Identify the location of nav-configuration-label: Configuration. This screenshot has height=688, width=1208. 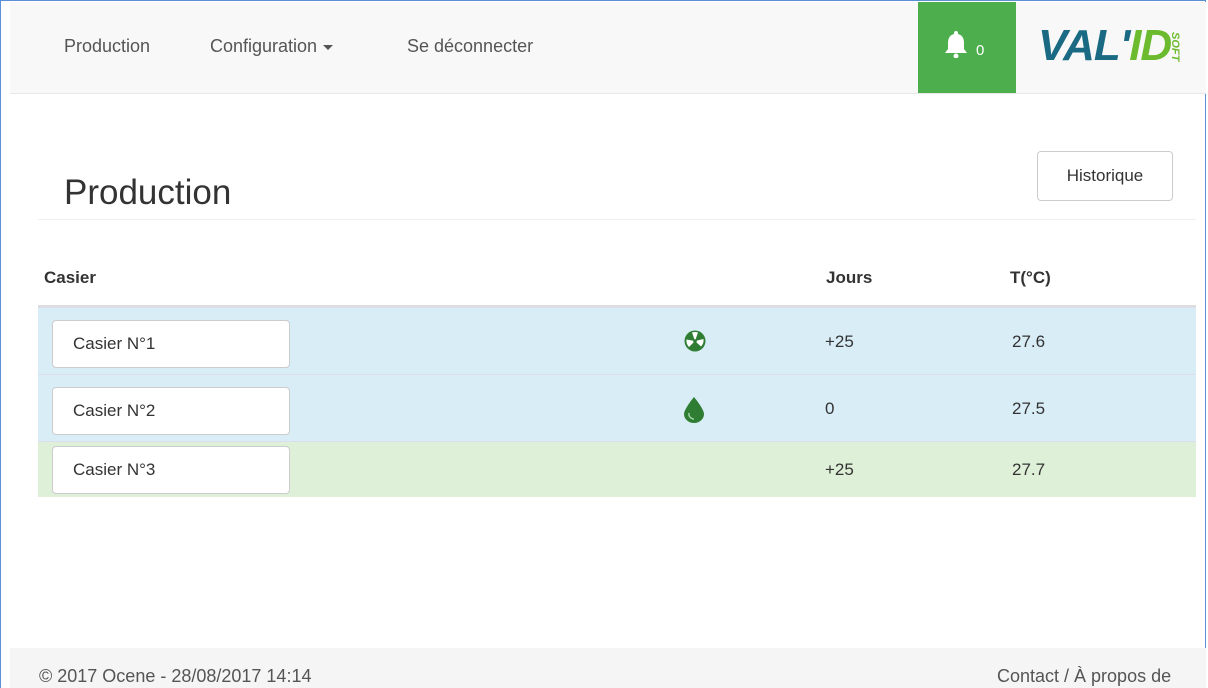
(264, 46).